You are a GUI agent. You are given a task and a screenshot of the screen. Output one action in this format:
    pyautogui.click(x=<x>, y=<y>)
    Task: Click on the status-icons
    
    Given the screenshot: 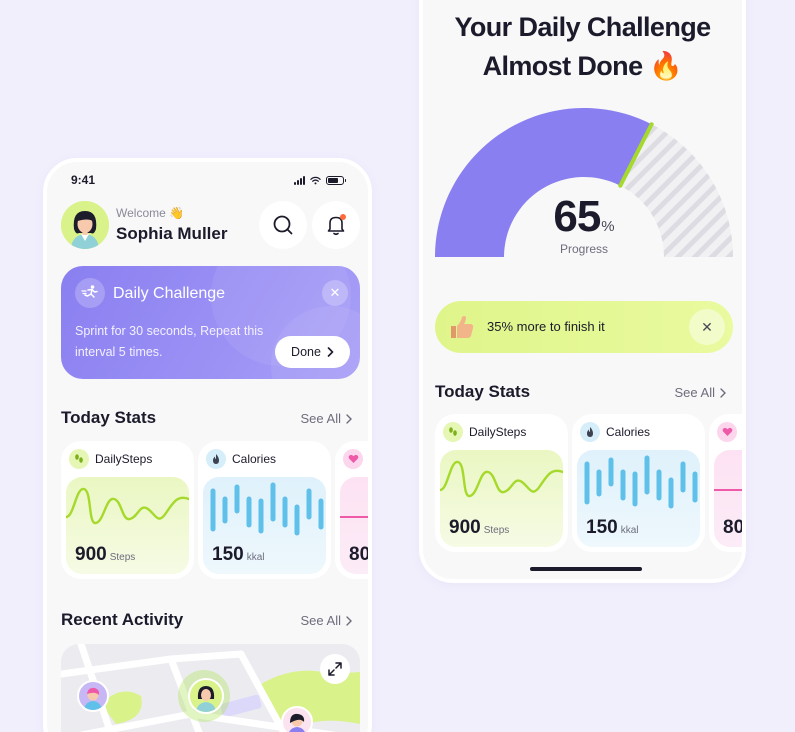 What is the action you would take?
    pyautogui.click(x=320, y=180)
    